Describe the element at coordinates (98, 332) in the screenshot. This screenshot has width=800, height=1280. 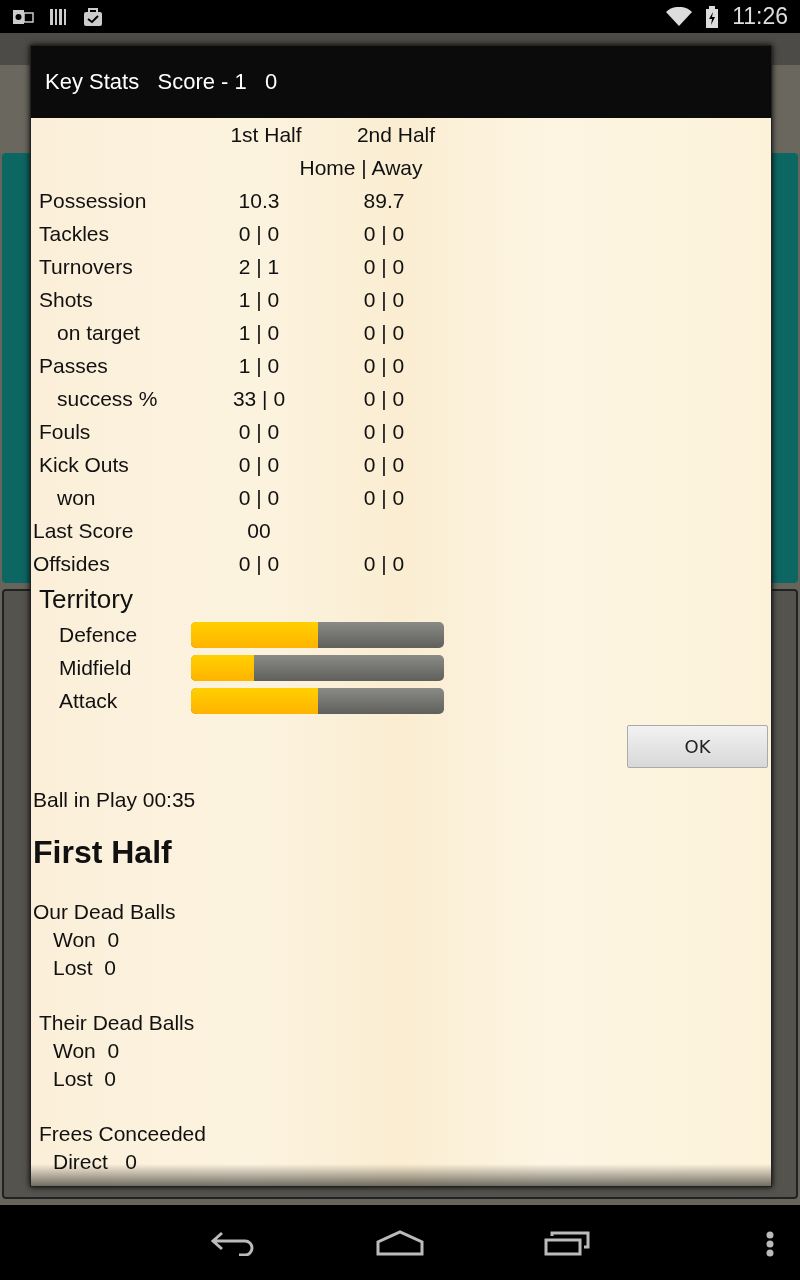
I see `stat-label: on target` at that location.